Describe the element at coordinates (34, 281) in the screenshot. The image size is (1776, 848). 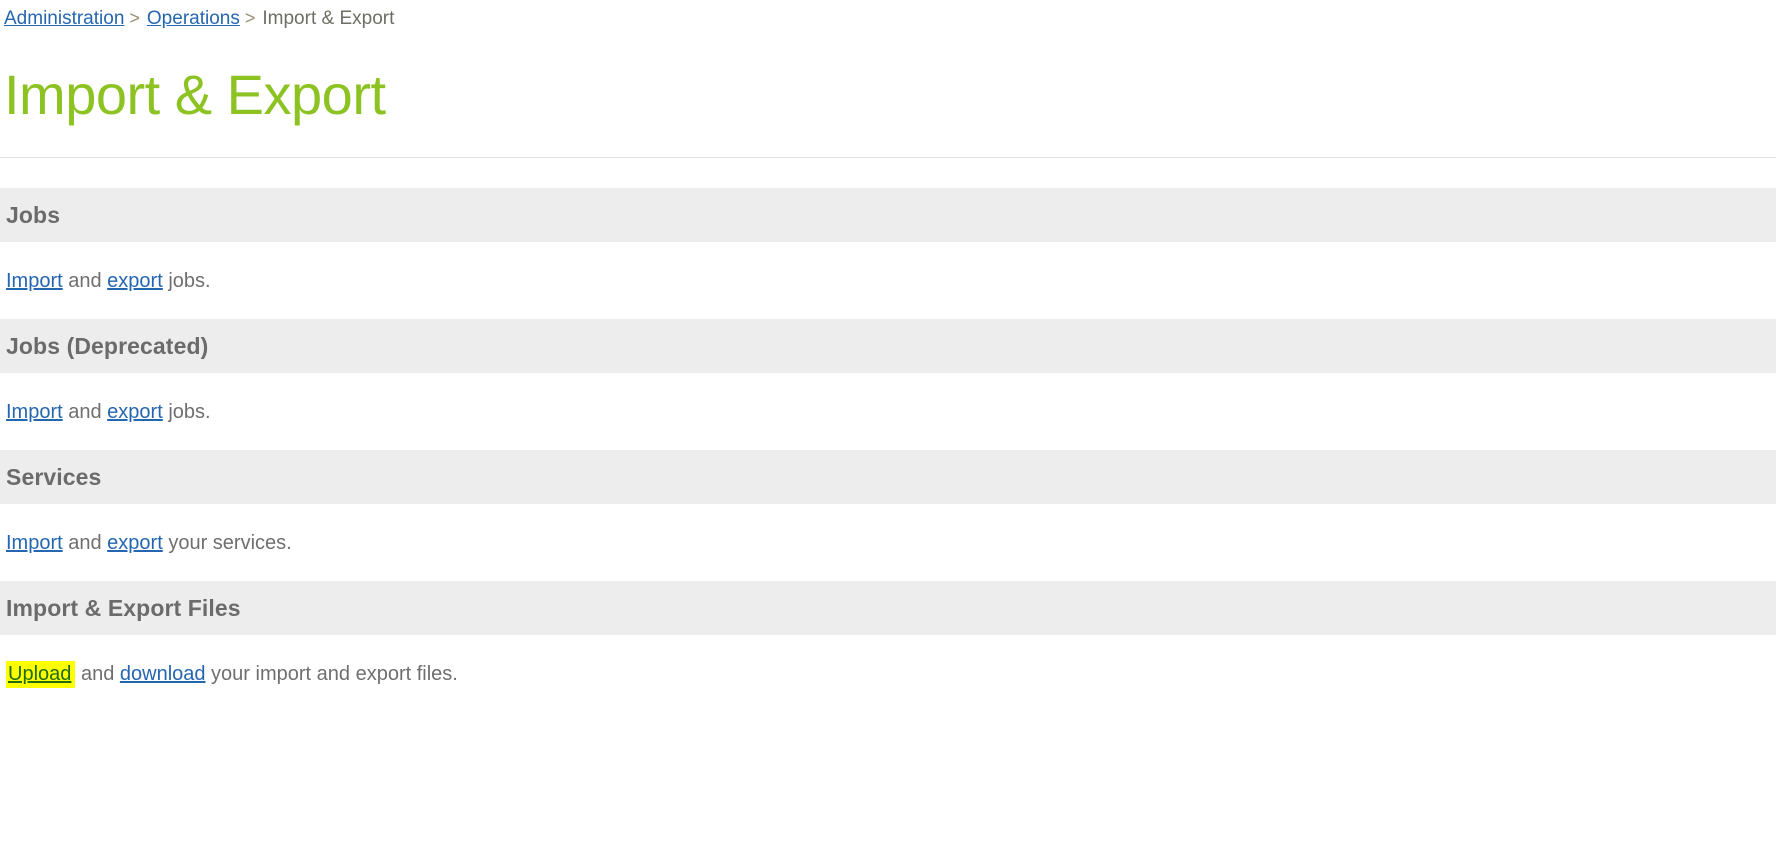
I see `import-jobs-link: Import` at that location.